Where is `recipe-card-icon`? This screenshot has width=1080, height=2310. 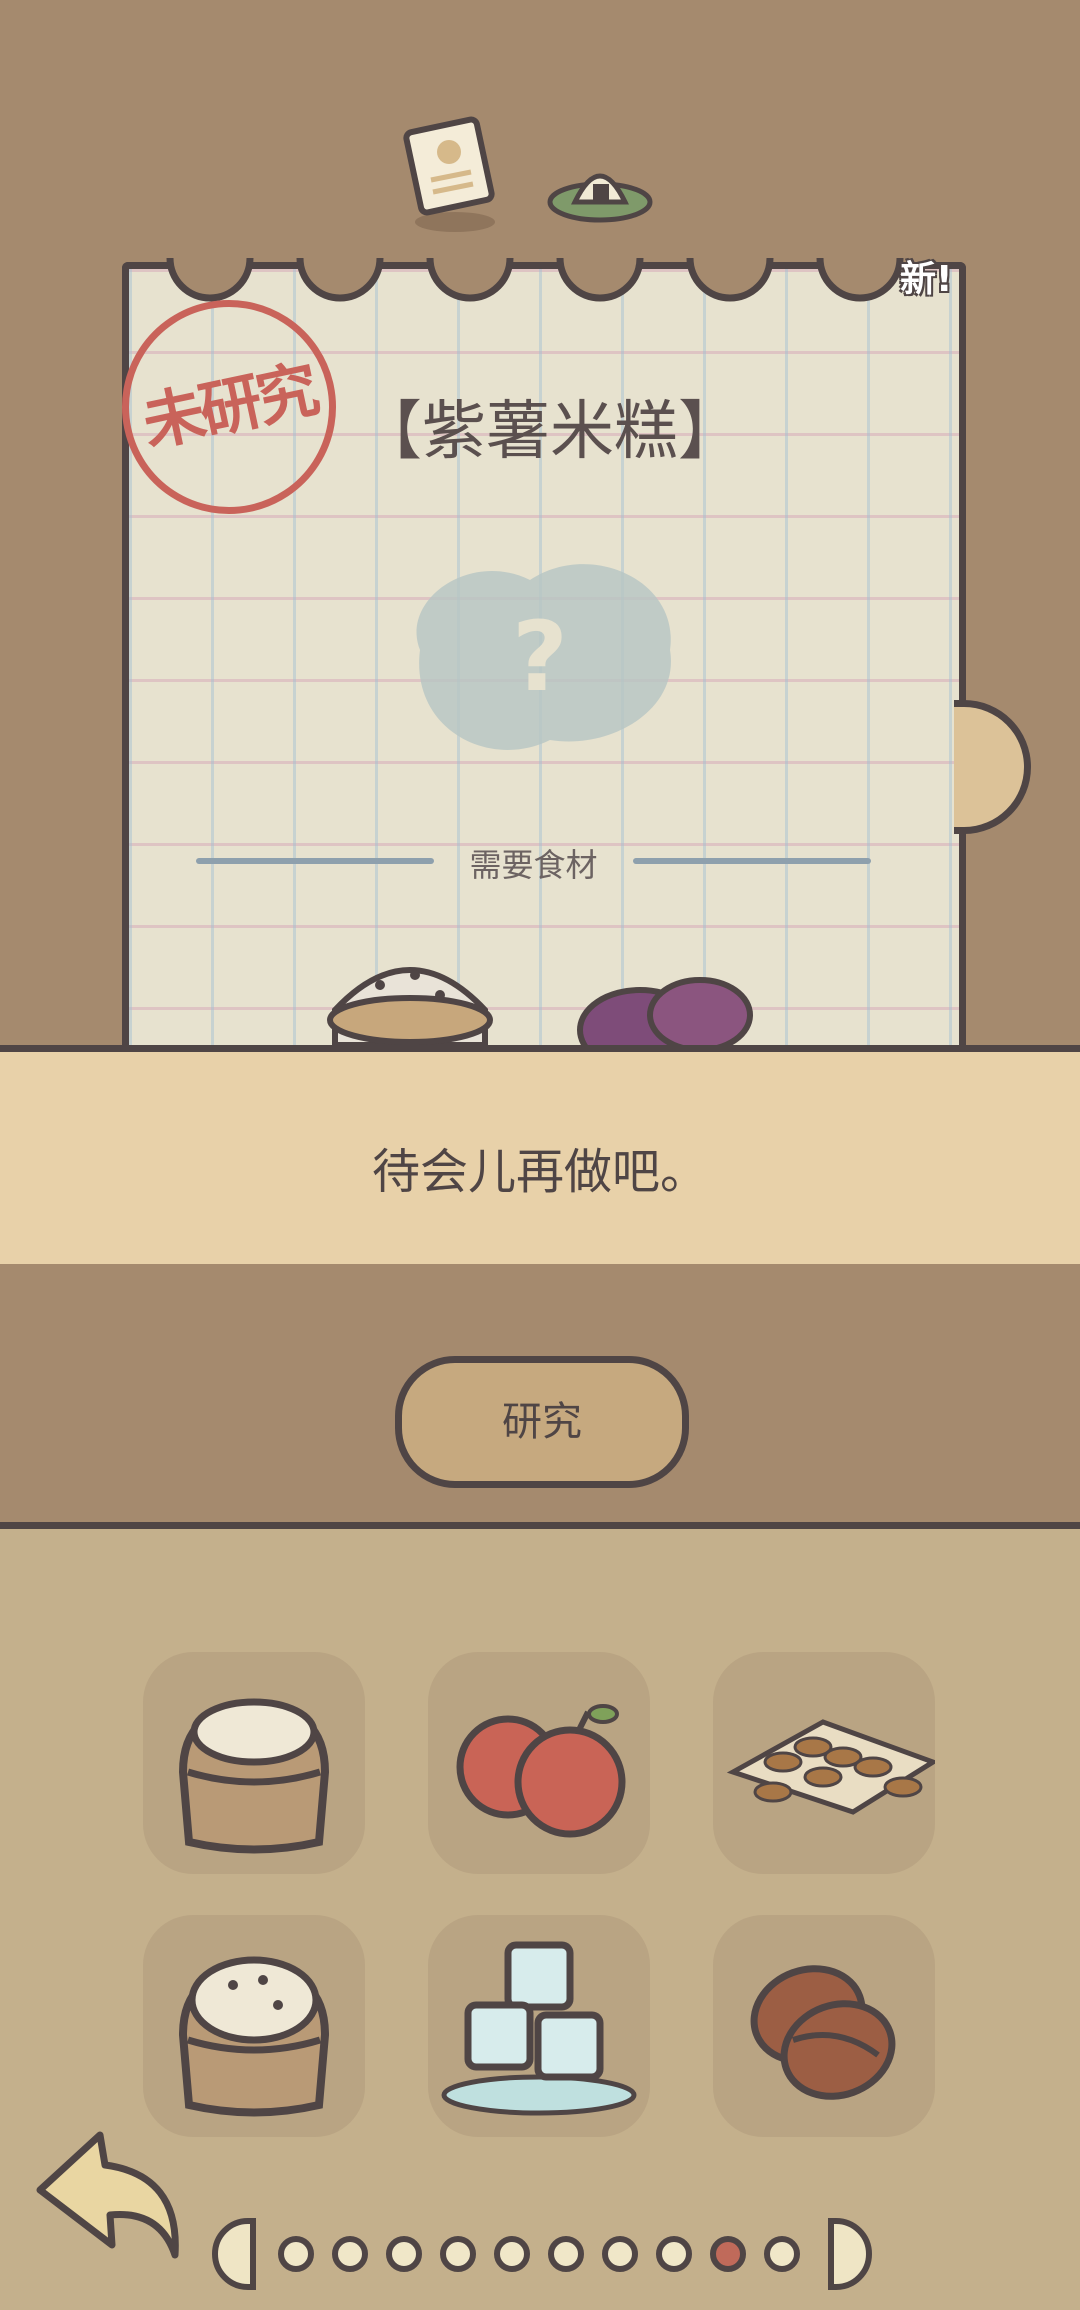
recipe-card-icon is located at coordinates (449, 174).